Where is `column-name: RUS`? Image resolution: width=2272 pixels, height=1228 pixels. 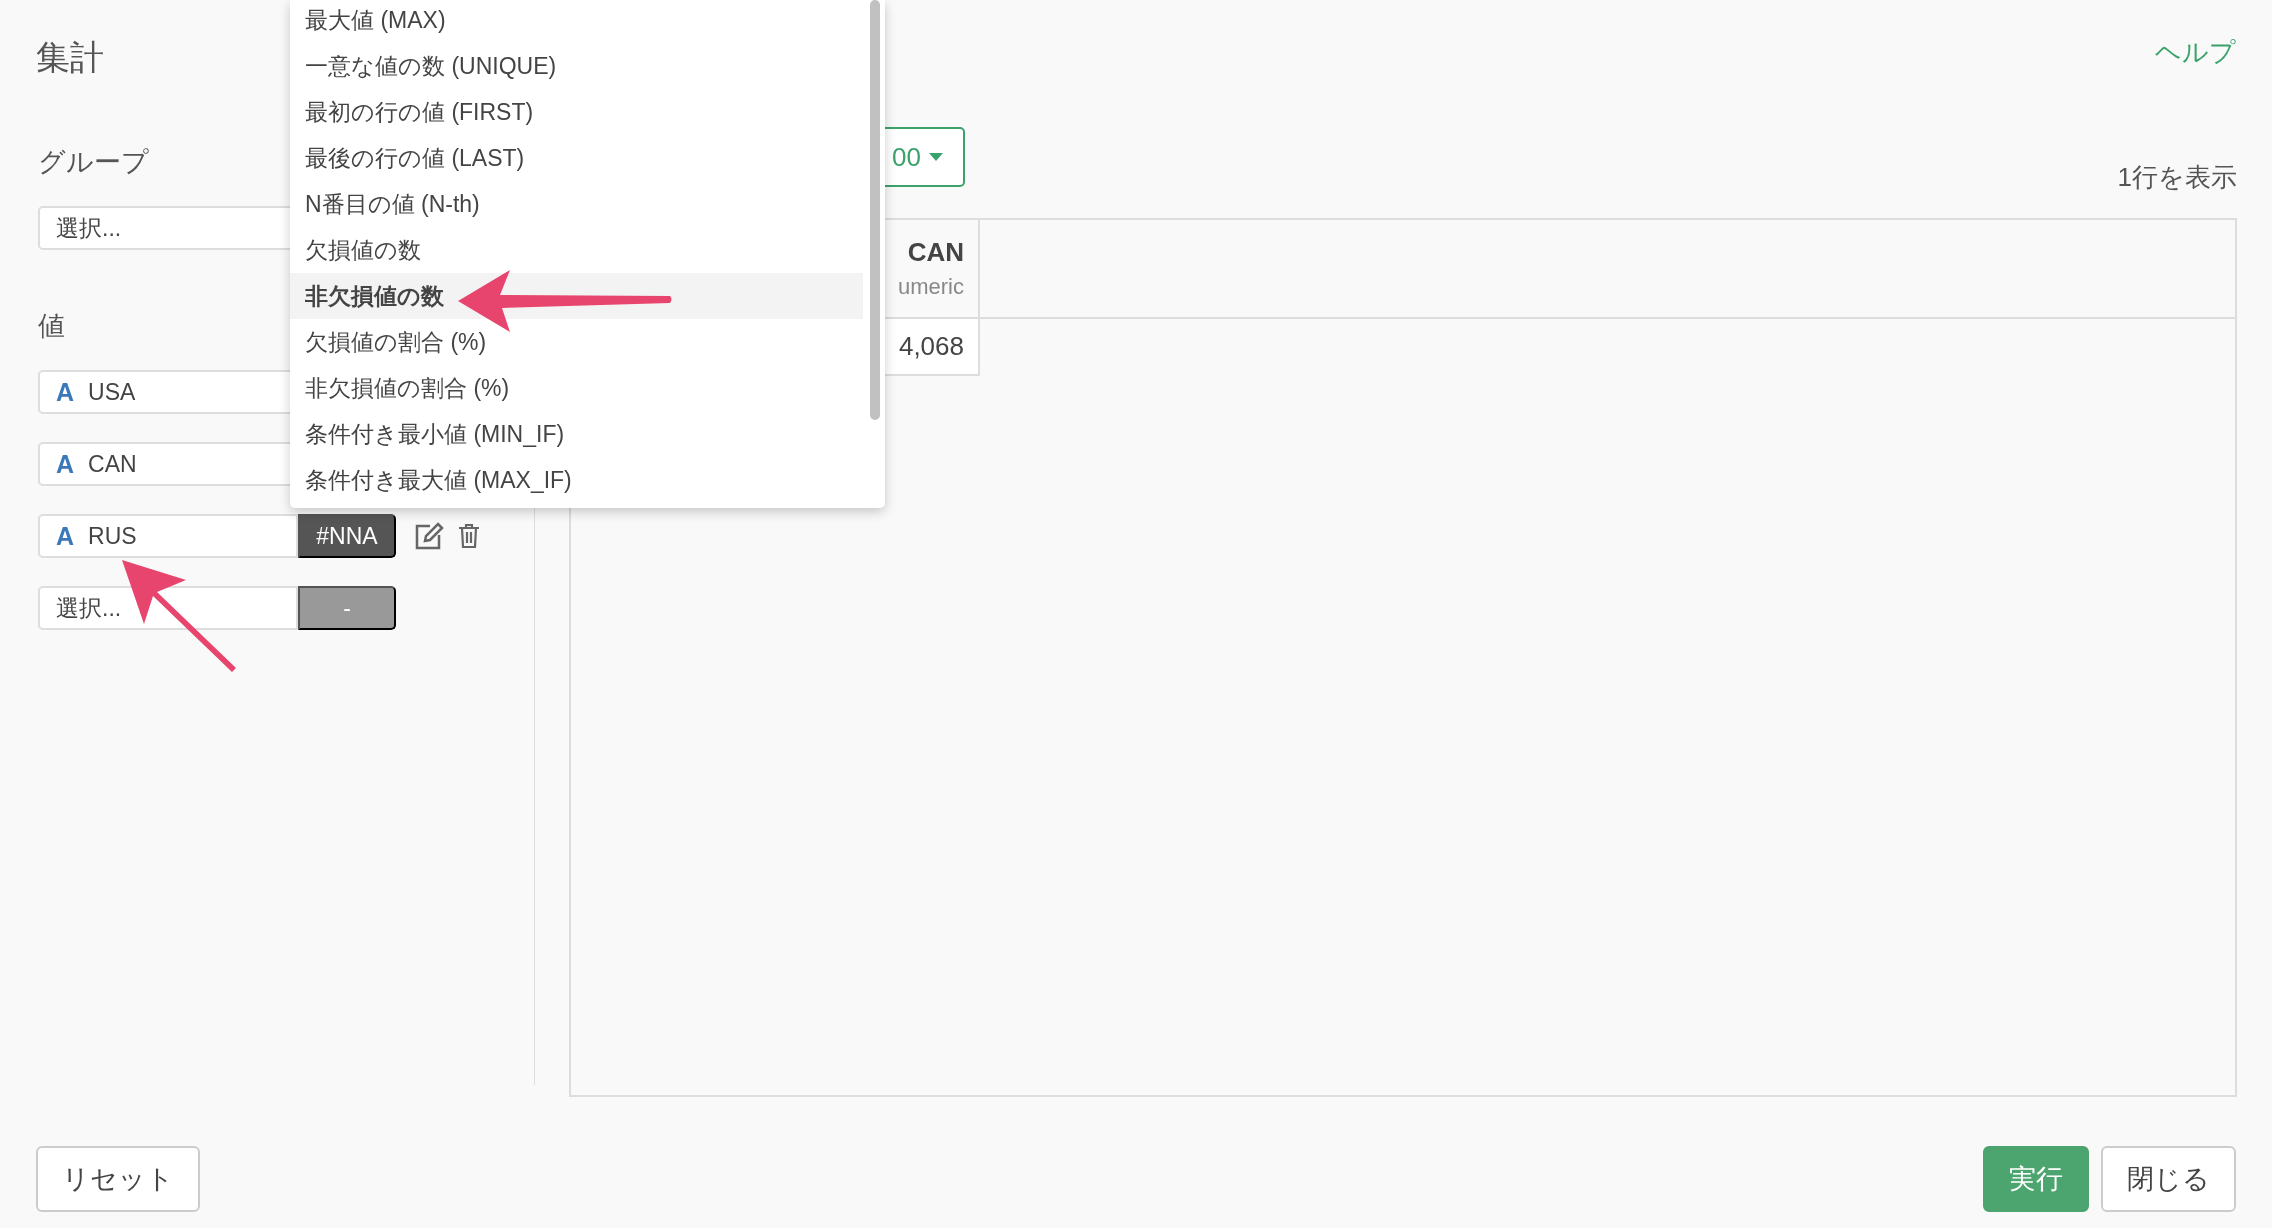
column-name: RUS is located at coordinates (112, 536).